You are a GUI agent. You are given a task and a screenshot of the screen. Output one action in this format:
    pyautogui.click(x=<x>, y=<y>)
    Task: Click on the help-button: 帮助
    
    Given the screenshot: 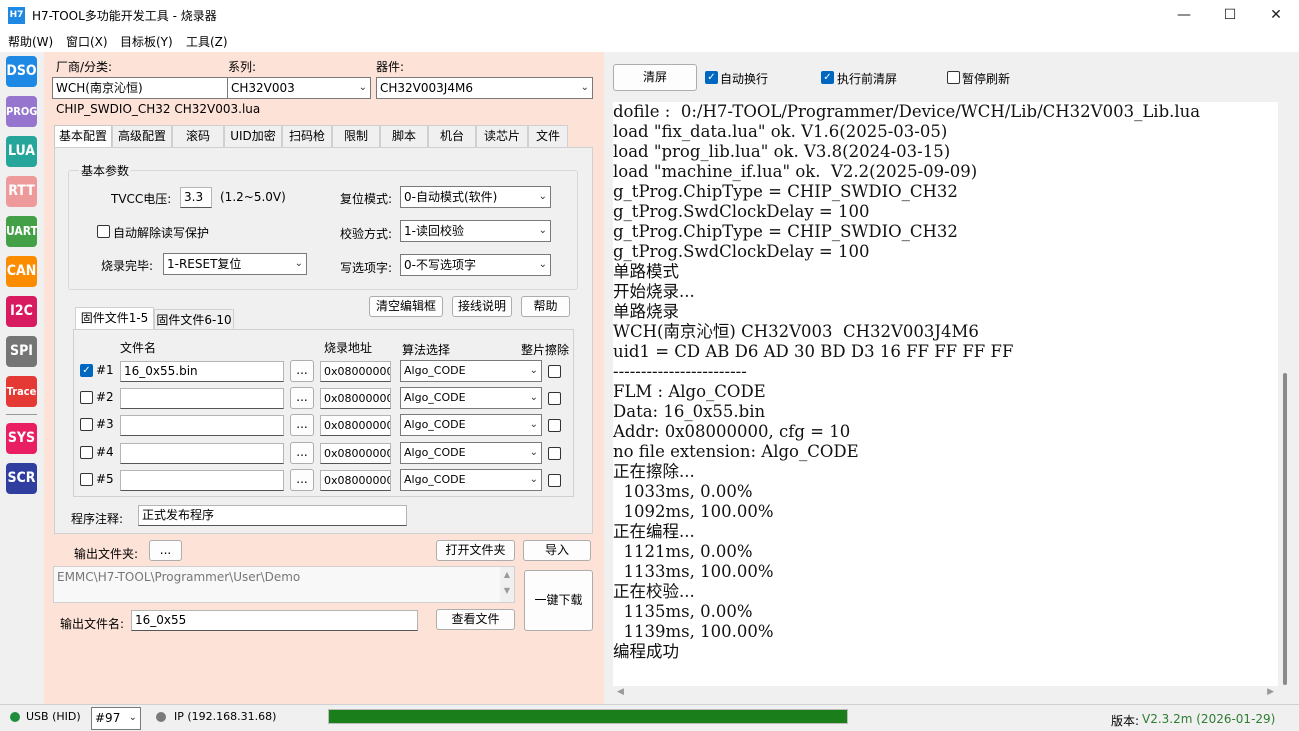 What is the action you would take?
    pyautogui.click(x=545, y=306)
    